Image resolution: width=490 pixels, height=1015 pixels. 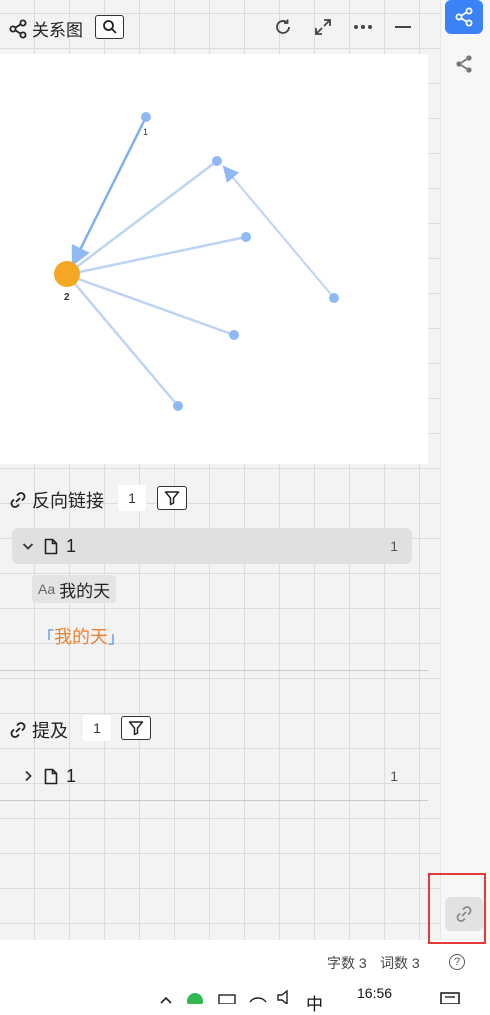 I want to click on minimize-button, so click(x=403, y=27).